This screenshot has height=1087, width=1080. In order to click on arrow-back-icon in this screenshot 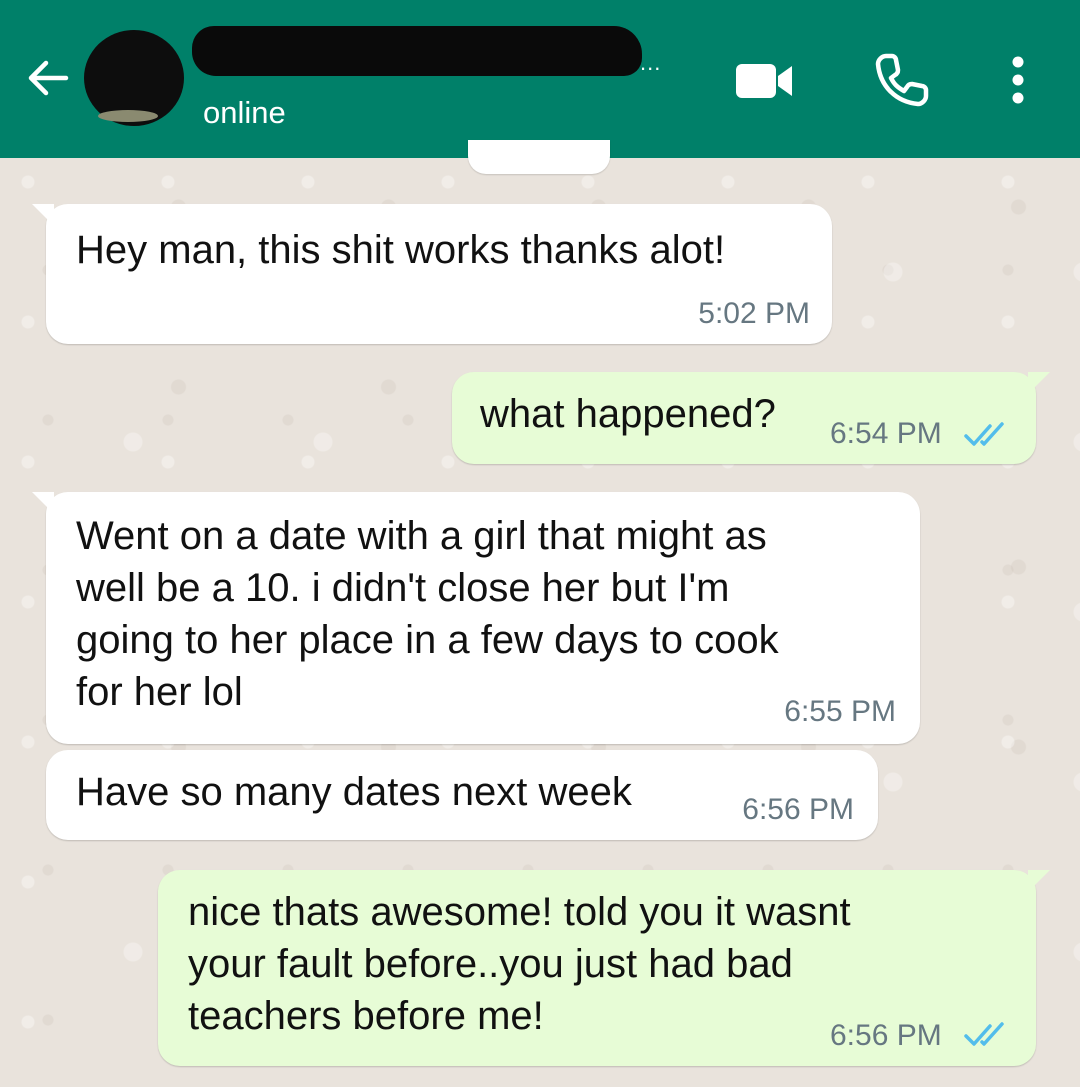, I will do `click(46, 78)`.